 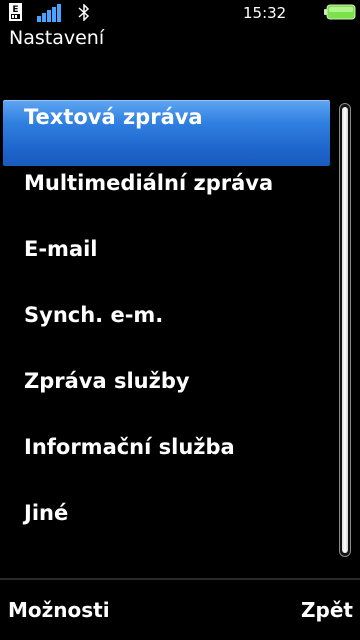 What do you see at coordinates (180, 610) in the screenshot?
I see `softkey-bar: Možnosti Zpět` at bounding box center [180, 610].